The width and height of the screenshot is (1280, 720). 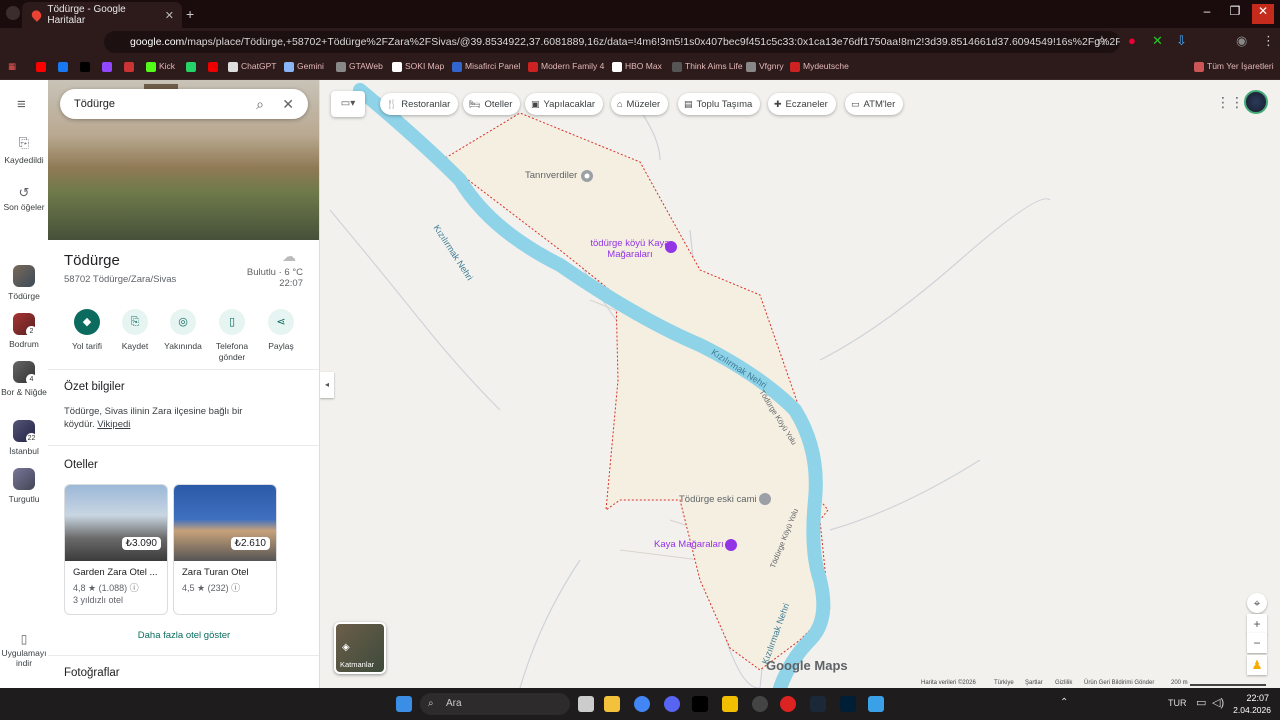 What do you see at coordinates (12, 66) in the screenshot?
I see `apps-icon: ▦` at bounding box center [12, 66].